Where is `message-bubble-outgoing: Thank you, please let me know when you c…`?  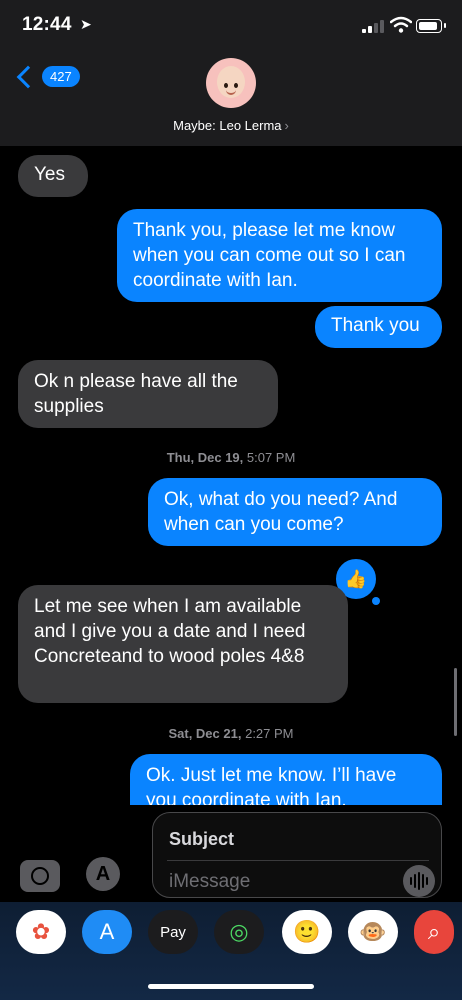 message-bubble-outgoing: Thank you, please let me know when you c… is located at coordinates (279, 255).